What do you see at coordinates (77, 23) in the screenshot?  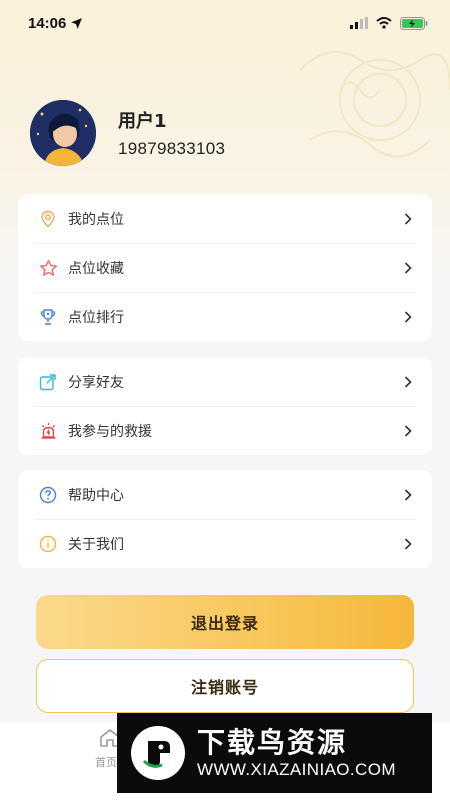 I see `location-arrow-icon` at bounding box center [77, 23].